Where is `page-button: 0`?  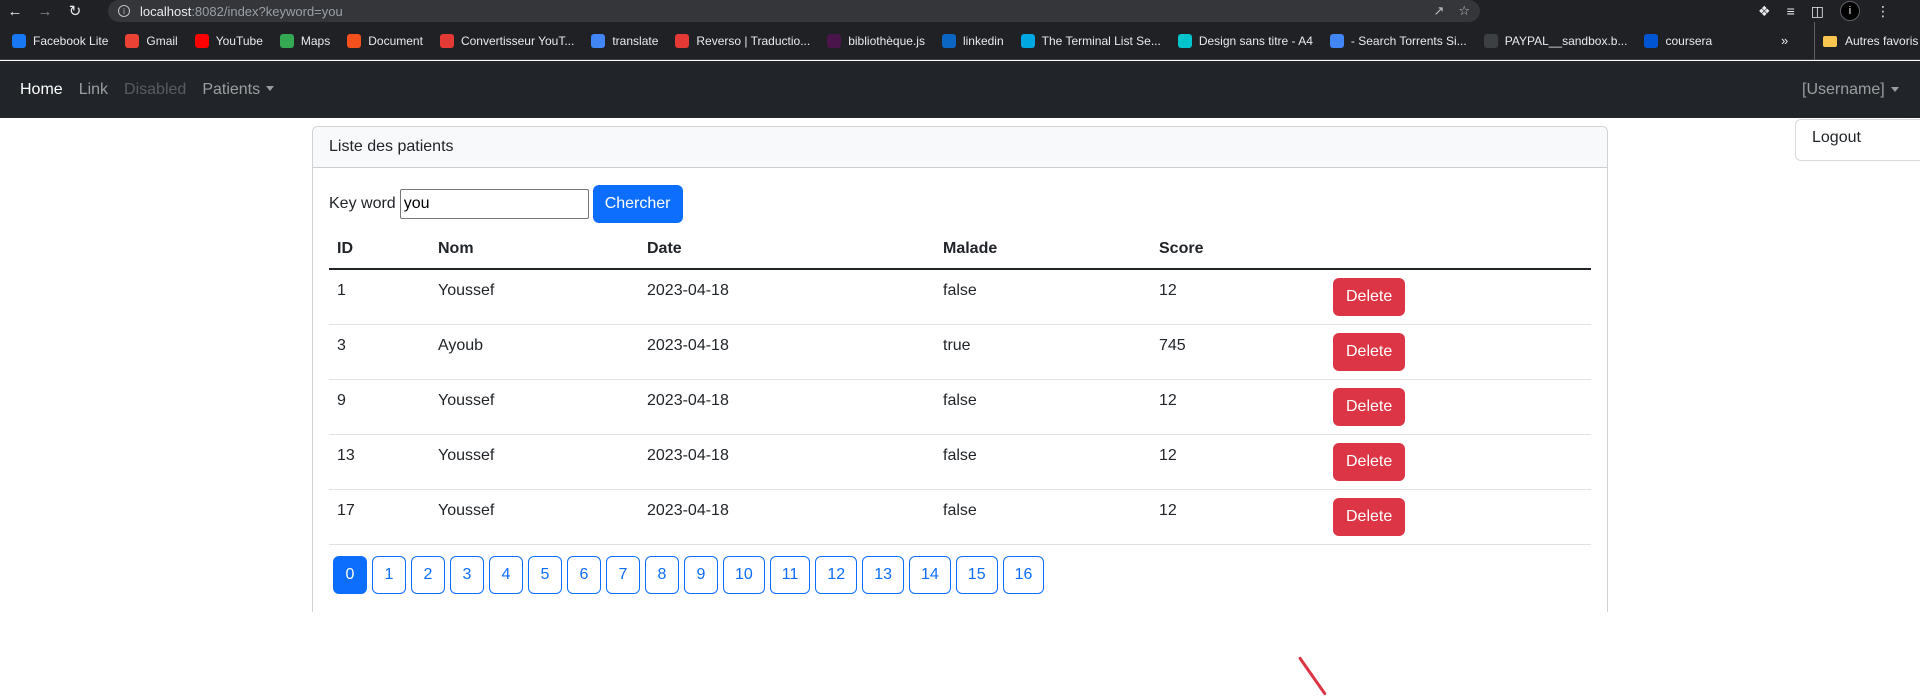
page-button: 0 is located at coordinates (350, 575).